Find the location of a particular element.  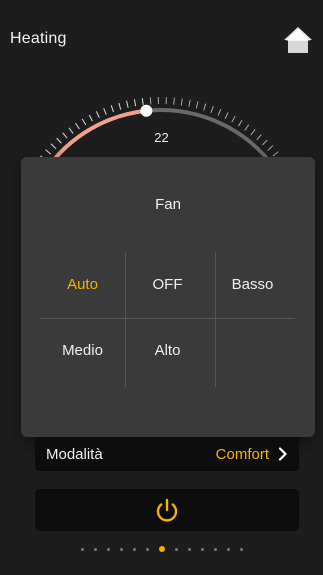

fan-option-medio: Medio is located at coordinates (82, 350).